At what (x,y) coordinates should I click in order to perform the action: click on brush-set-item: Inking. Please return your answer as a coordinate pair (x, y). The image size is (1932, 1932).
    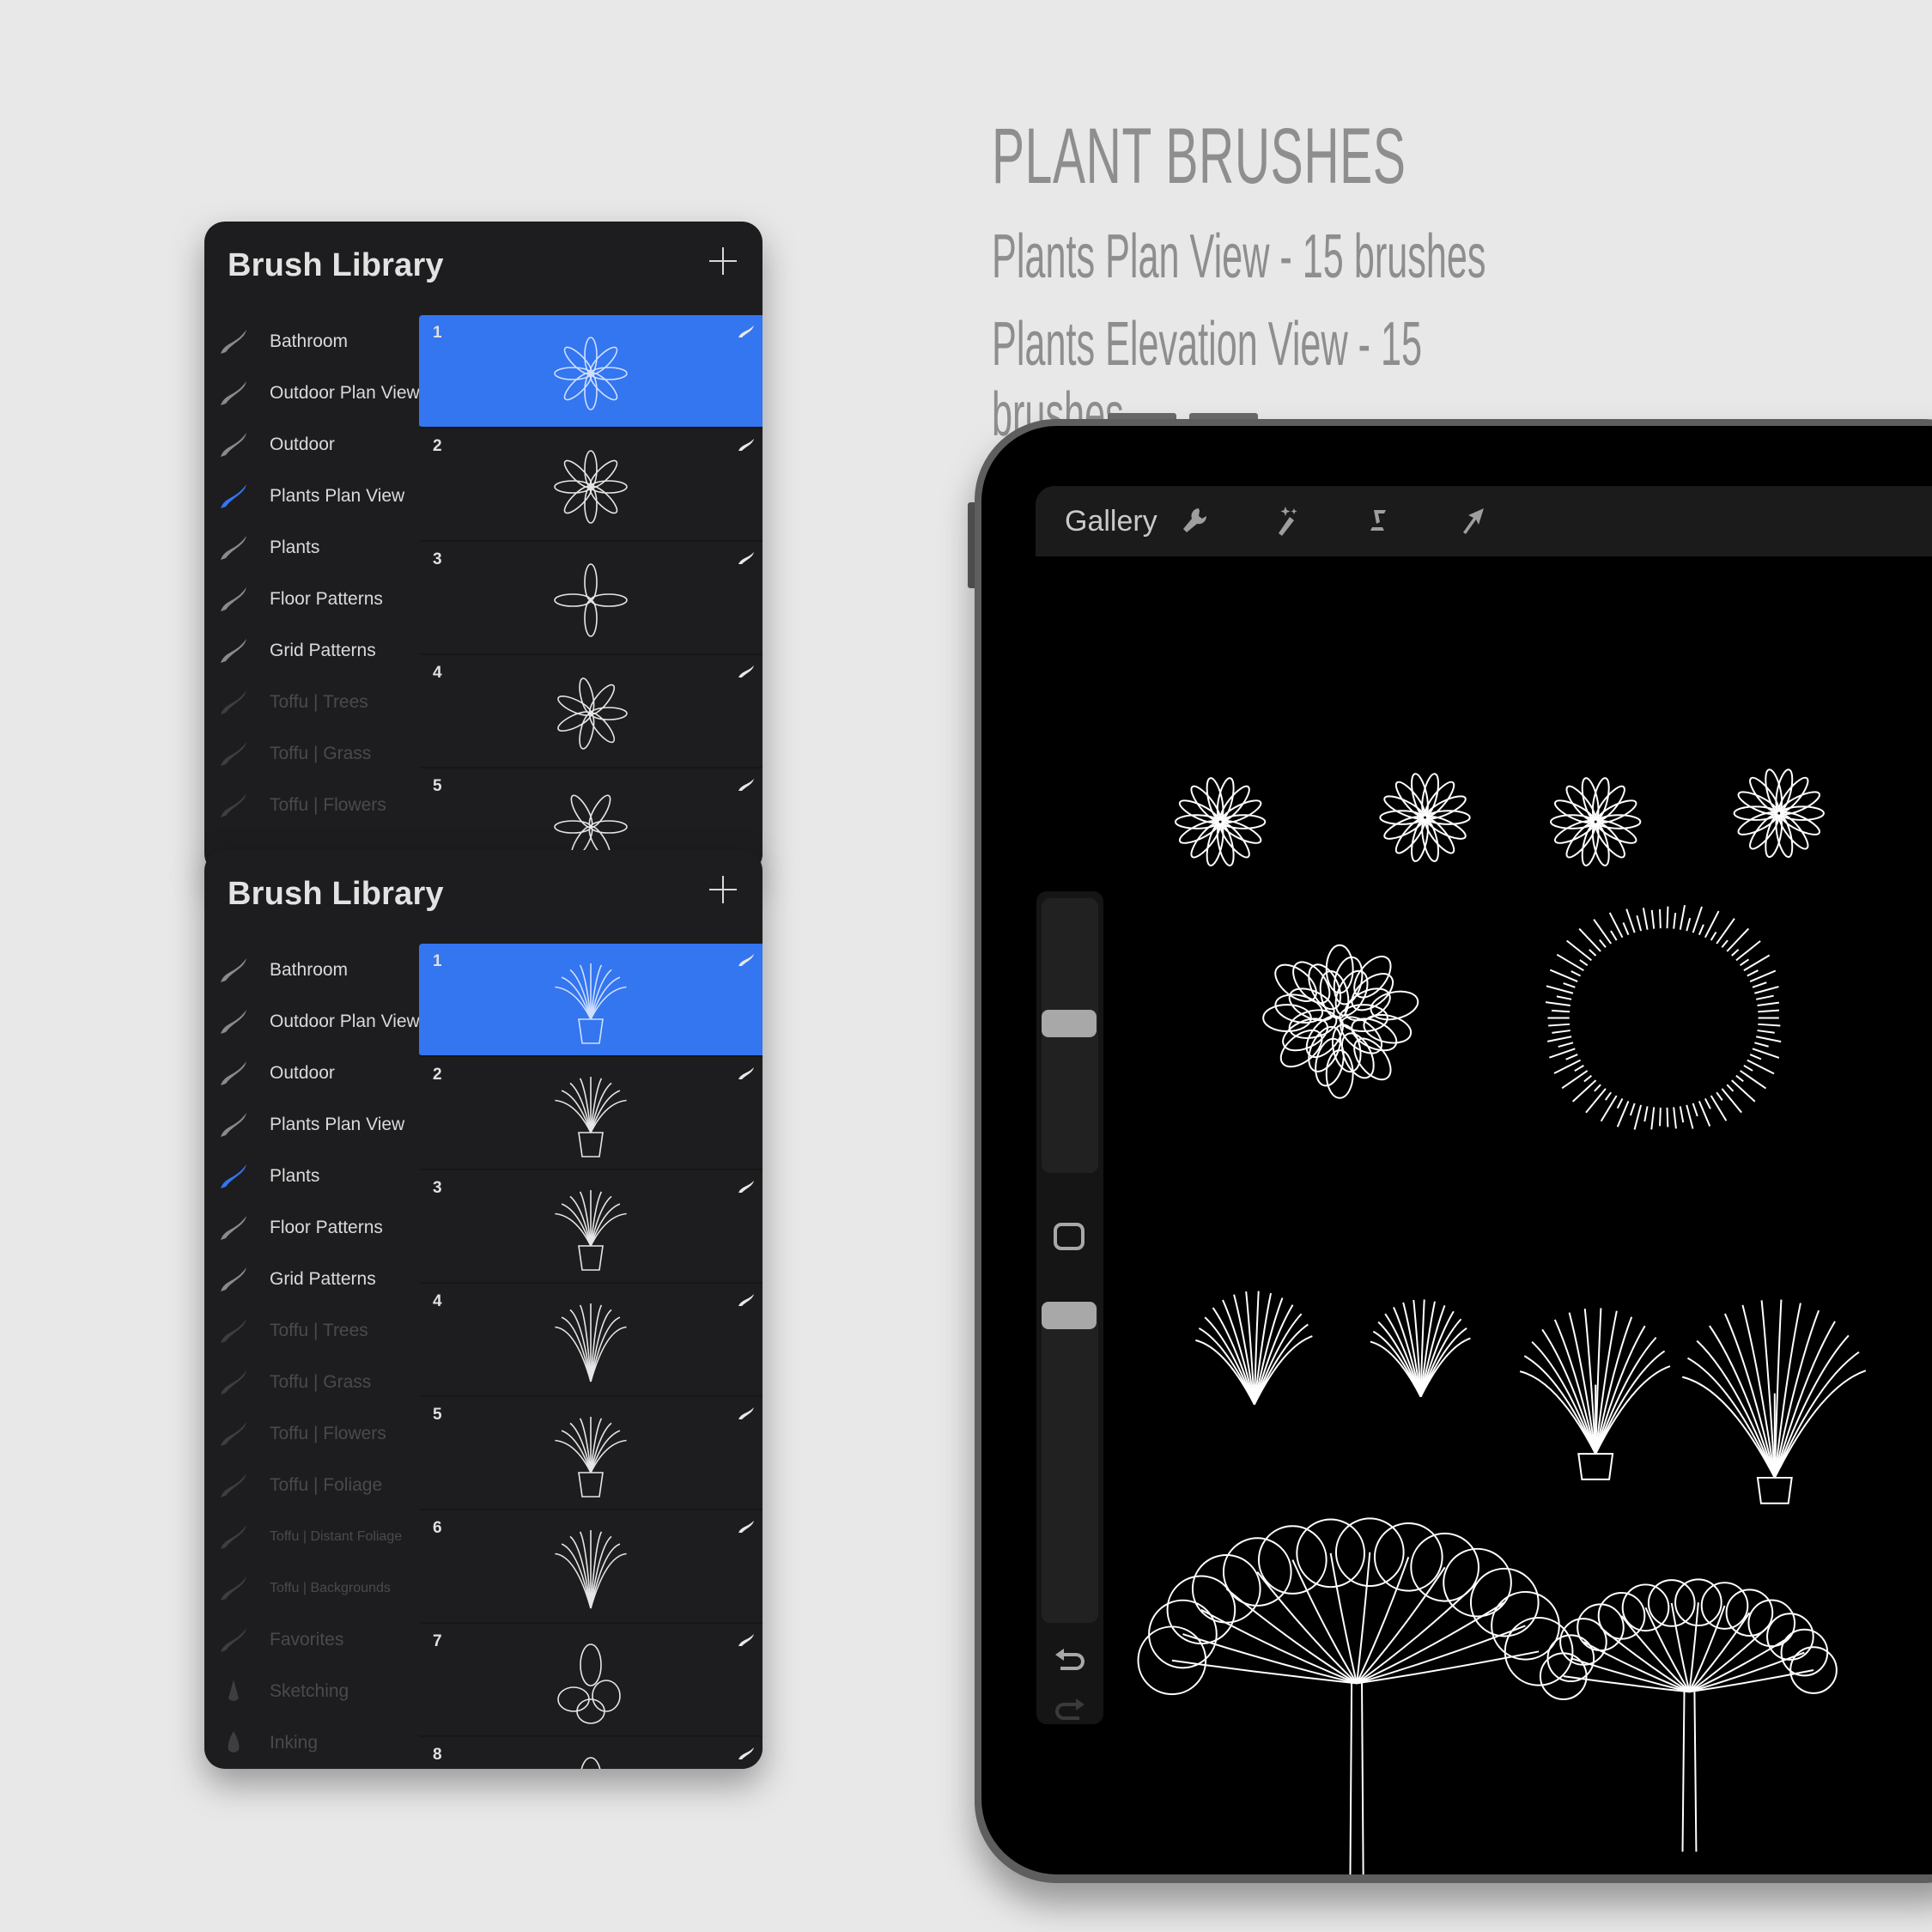
    Looking at the image, I should click on (312, 1743).